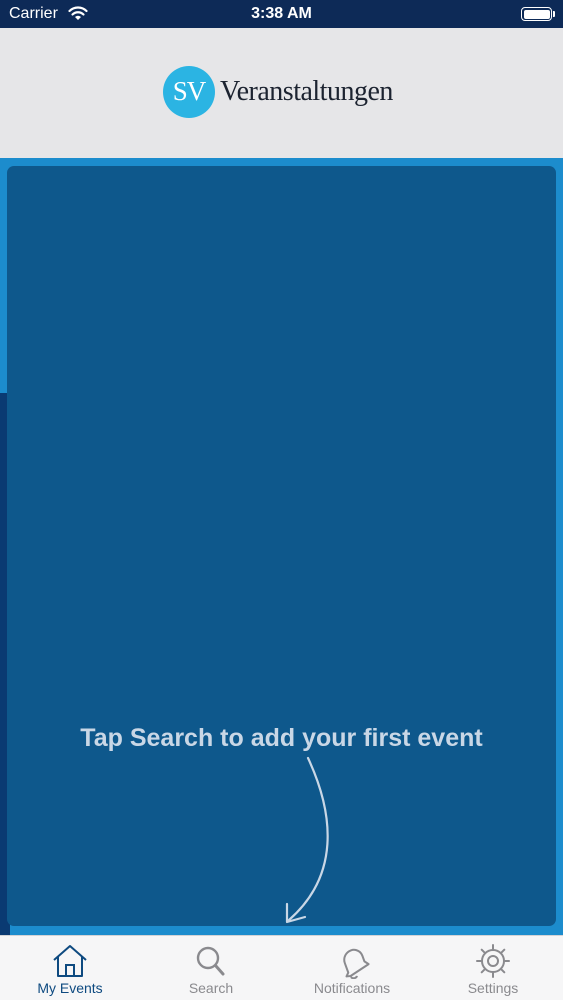  What do you see at coordinates (356, 963) in the screenshot?
I see `bell-icon` at bounding box center [356, 963].